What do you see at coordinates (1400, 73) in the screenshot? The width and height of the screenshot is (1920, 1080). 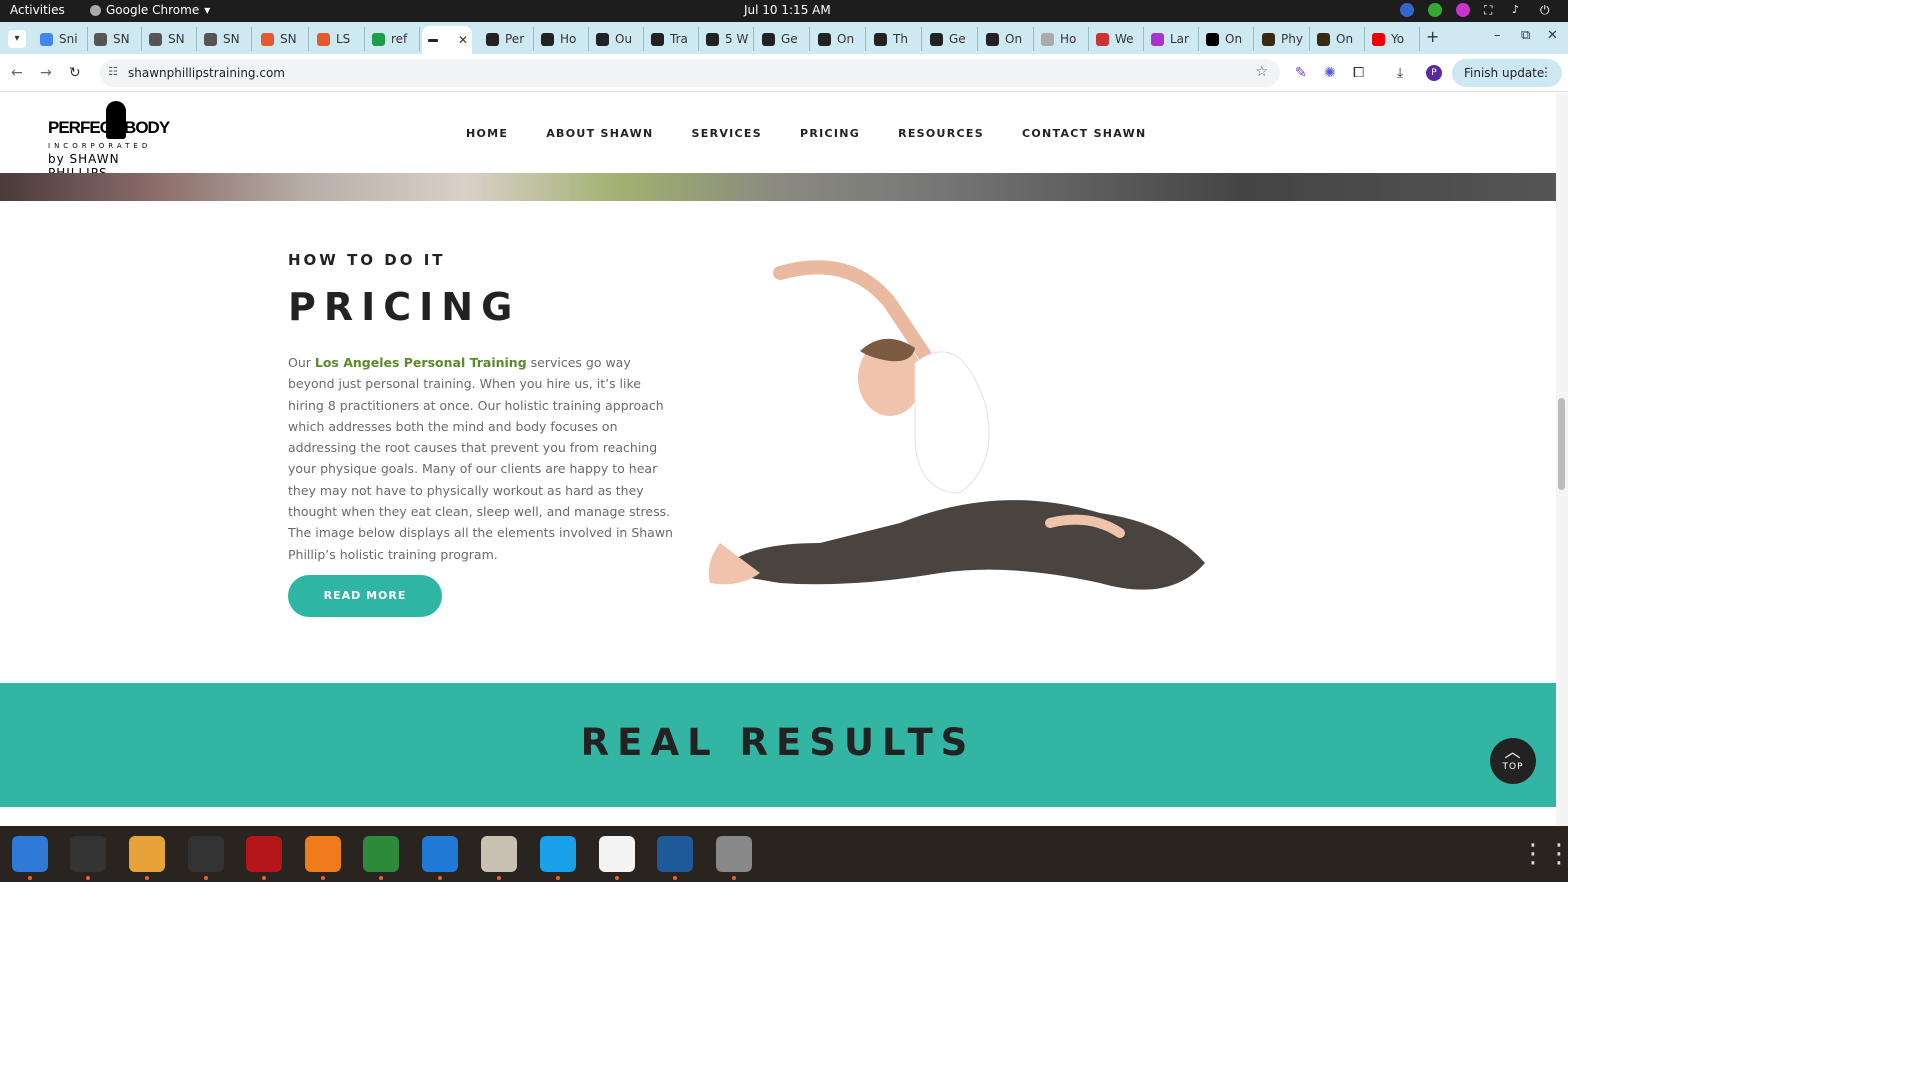 I see `download-icon: ⤓` at bounding box center [1400, 73].